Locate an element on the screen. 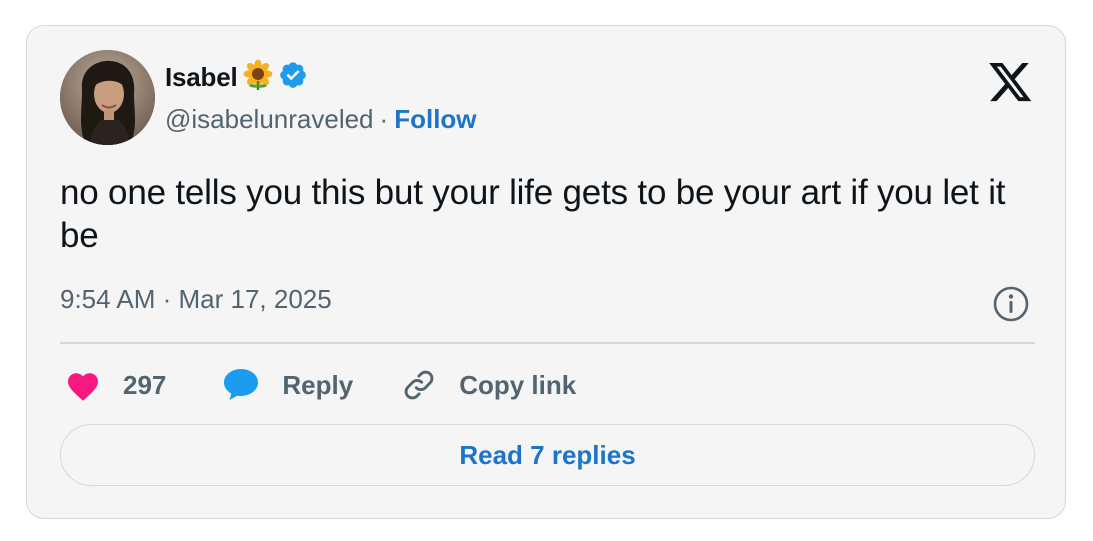  author-name-row: Isabel is located at coordinates (236, 77).